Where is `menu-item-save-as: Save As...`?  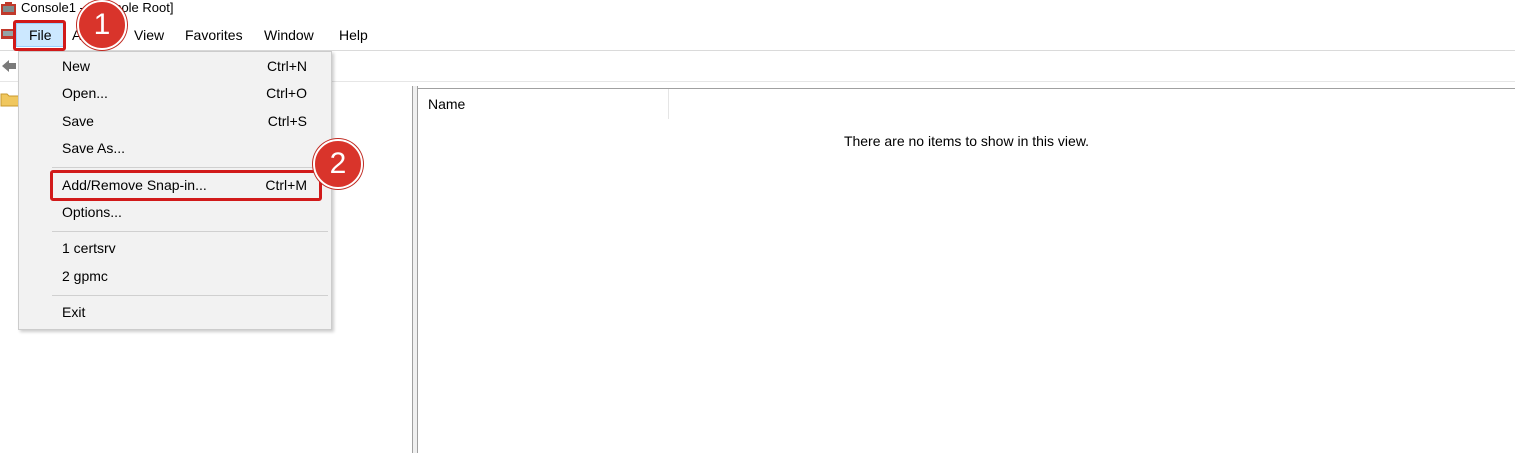
menu-item-save-as: Save As... is located at coordinates (175, 149).